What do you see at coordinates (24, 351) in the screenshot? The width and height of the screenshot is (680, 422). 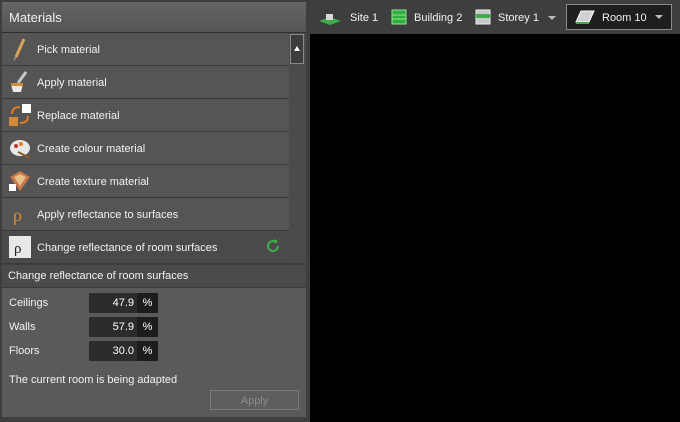 I see `floors-label: Floors` at bounding box center [24, 351].